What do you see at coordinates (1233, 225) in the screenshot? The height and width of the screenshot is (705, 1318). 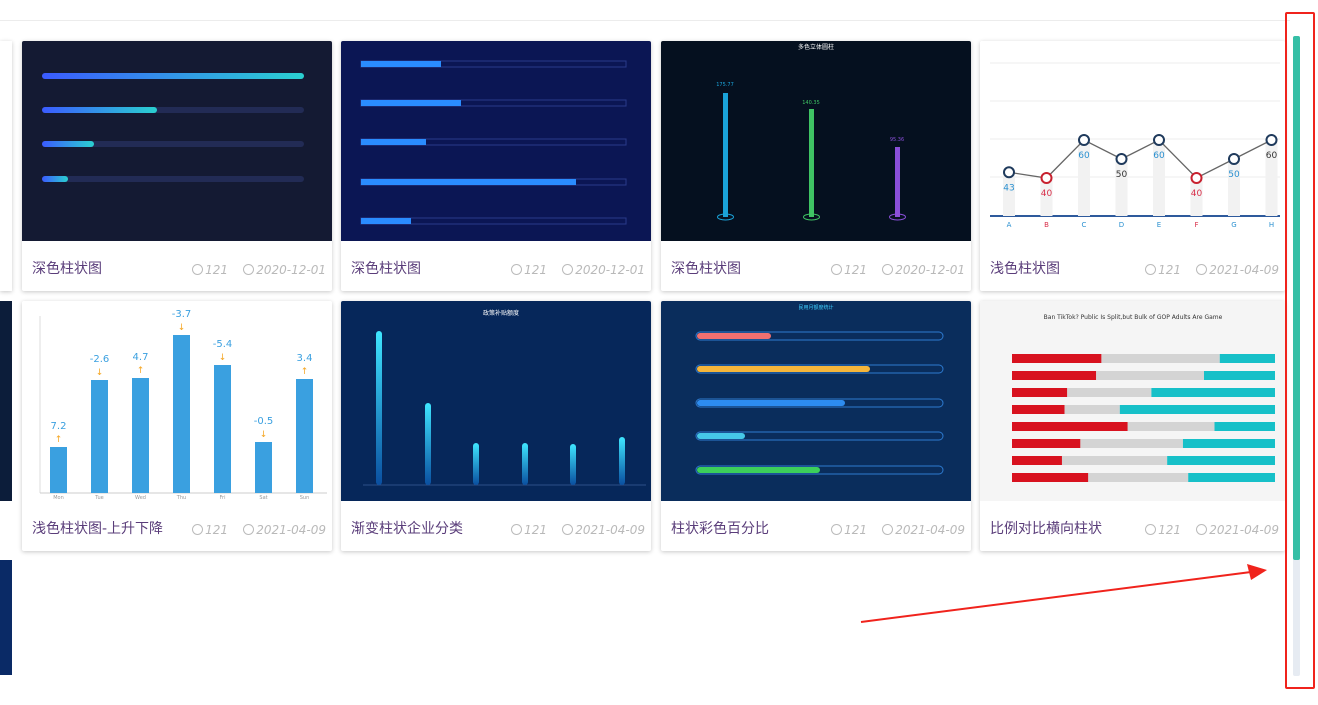 I see `tick-label: G` at bounding box center [1233, 225].